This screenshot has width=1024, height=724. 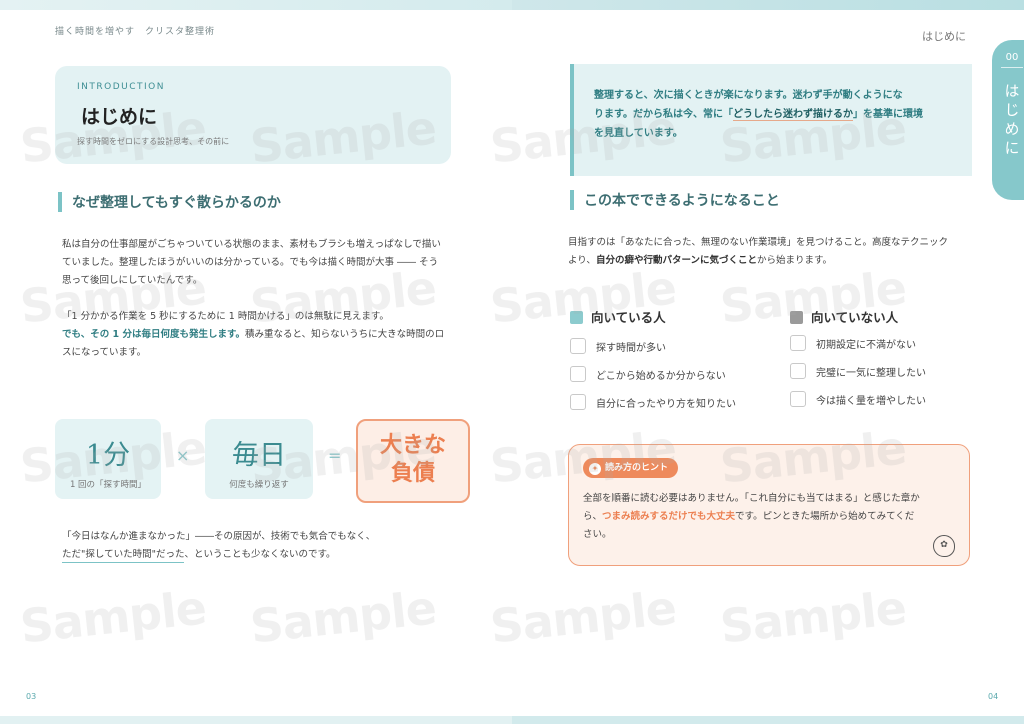 I want to click on emphasis-text: 自分の癖や行動パターンに気づくこと, so click(x=676, y=260).